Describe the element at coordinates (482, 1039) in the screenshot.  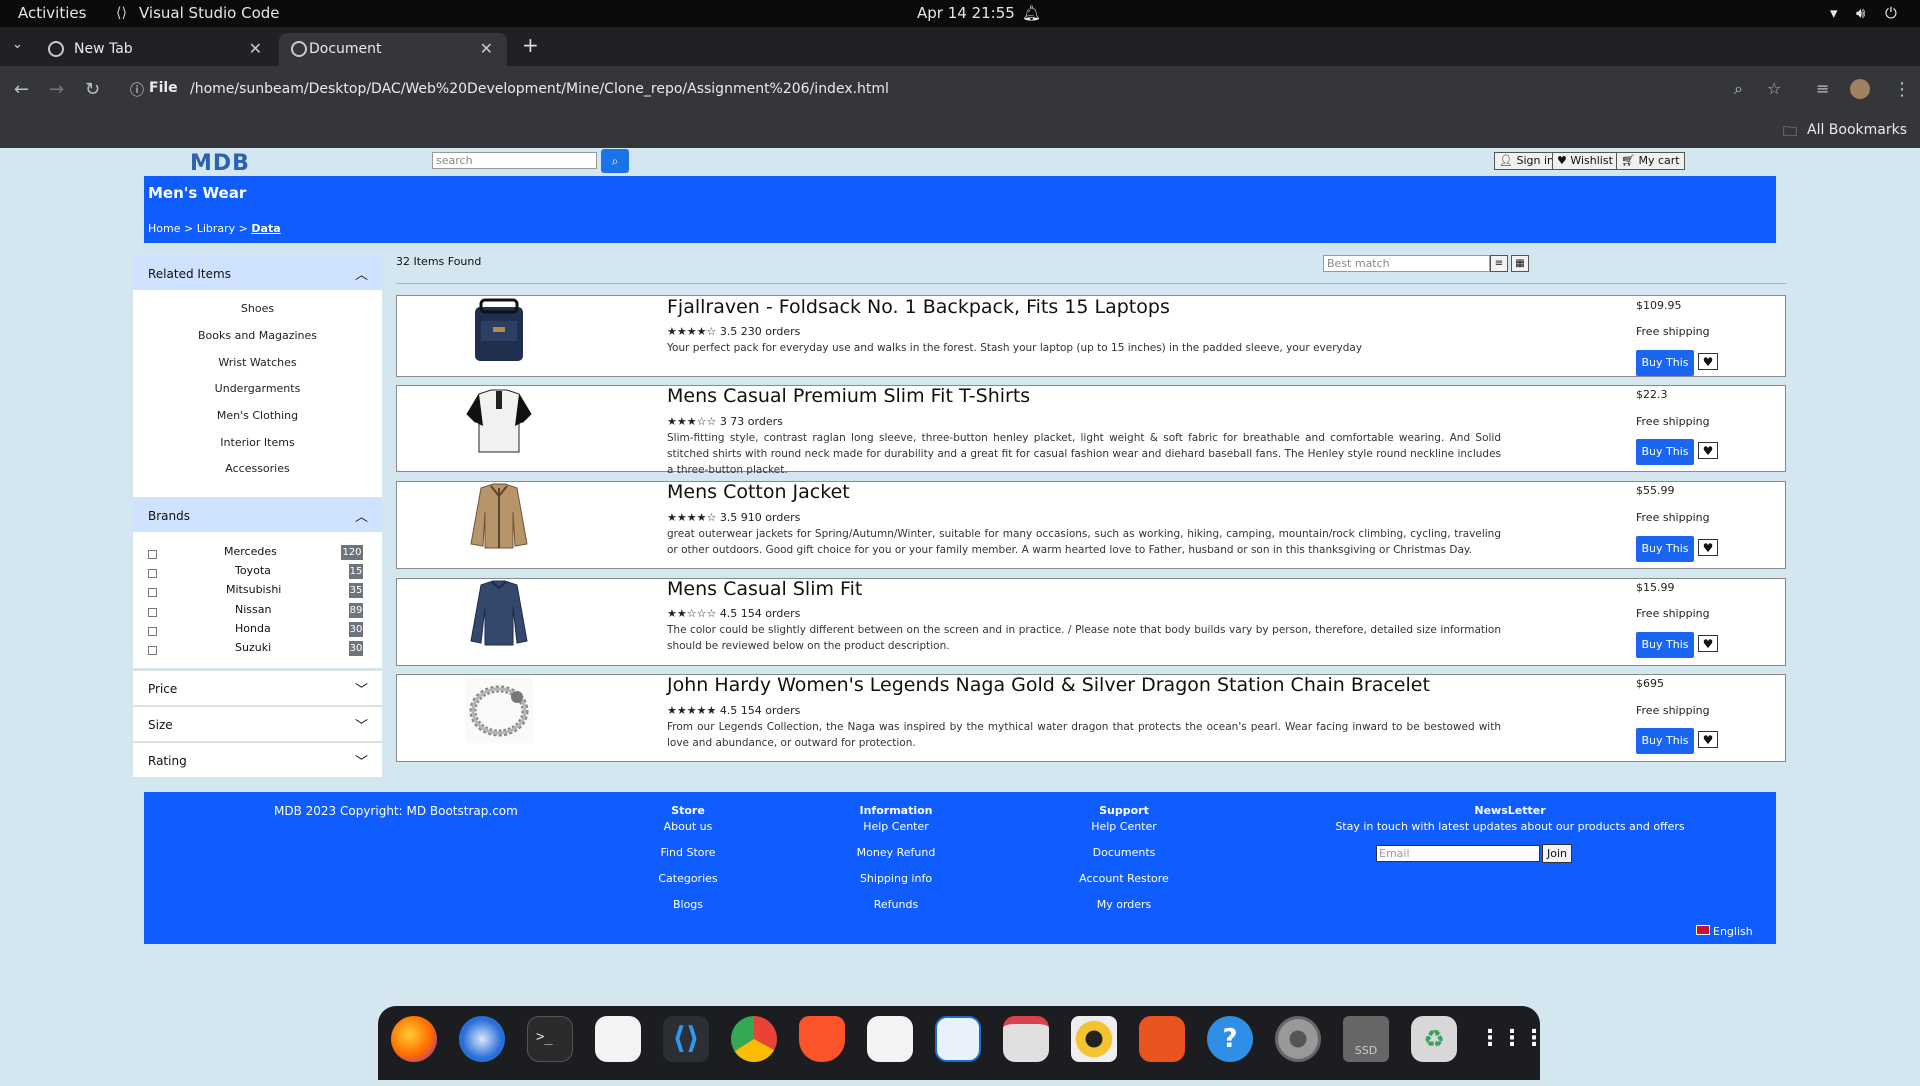
I see `thunderbird-icon` at that location.